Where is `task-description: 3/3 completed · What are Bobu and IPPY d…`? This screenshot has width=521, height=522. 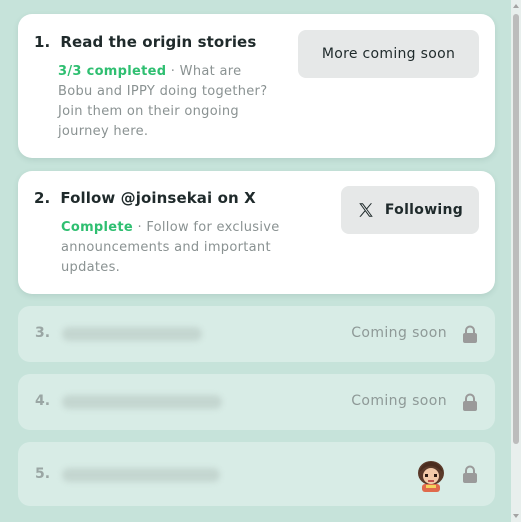 task-description: 3/3 completed · What are Bobu and IPPY d… is located at coordinates (168, 102).